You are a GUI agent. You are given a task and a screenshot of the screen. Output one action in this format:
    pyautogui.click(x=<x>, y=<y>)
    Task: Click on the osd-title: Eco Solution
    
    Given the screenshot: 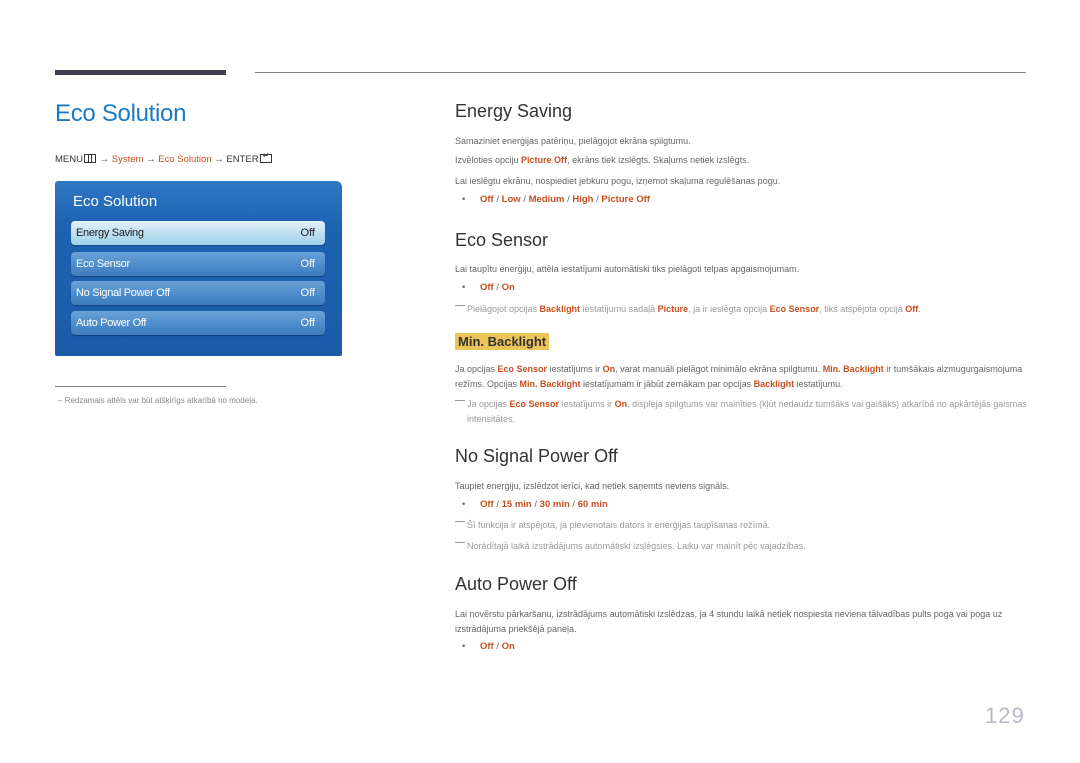 What is the action you would take?
    pyautogui.click(x=115, y=201)
    